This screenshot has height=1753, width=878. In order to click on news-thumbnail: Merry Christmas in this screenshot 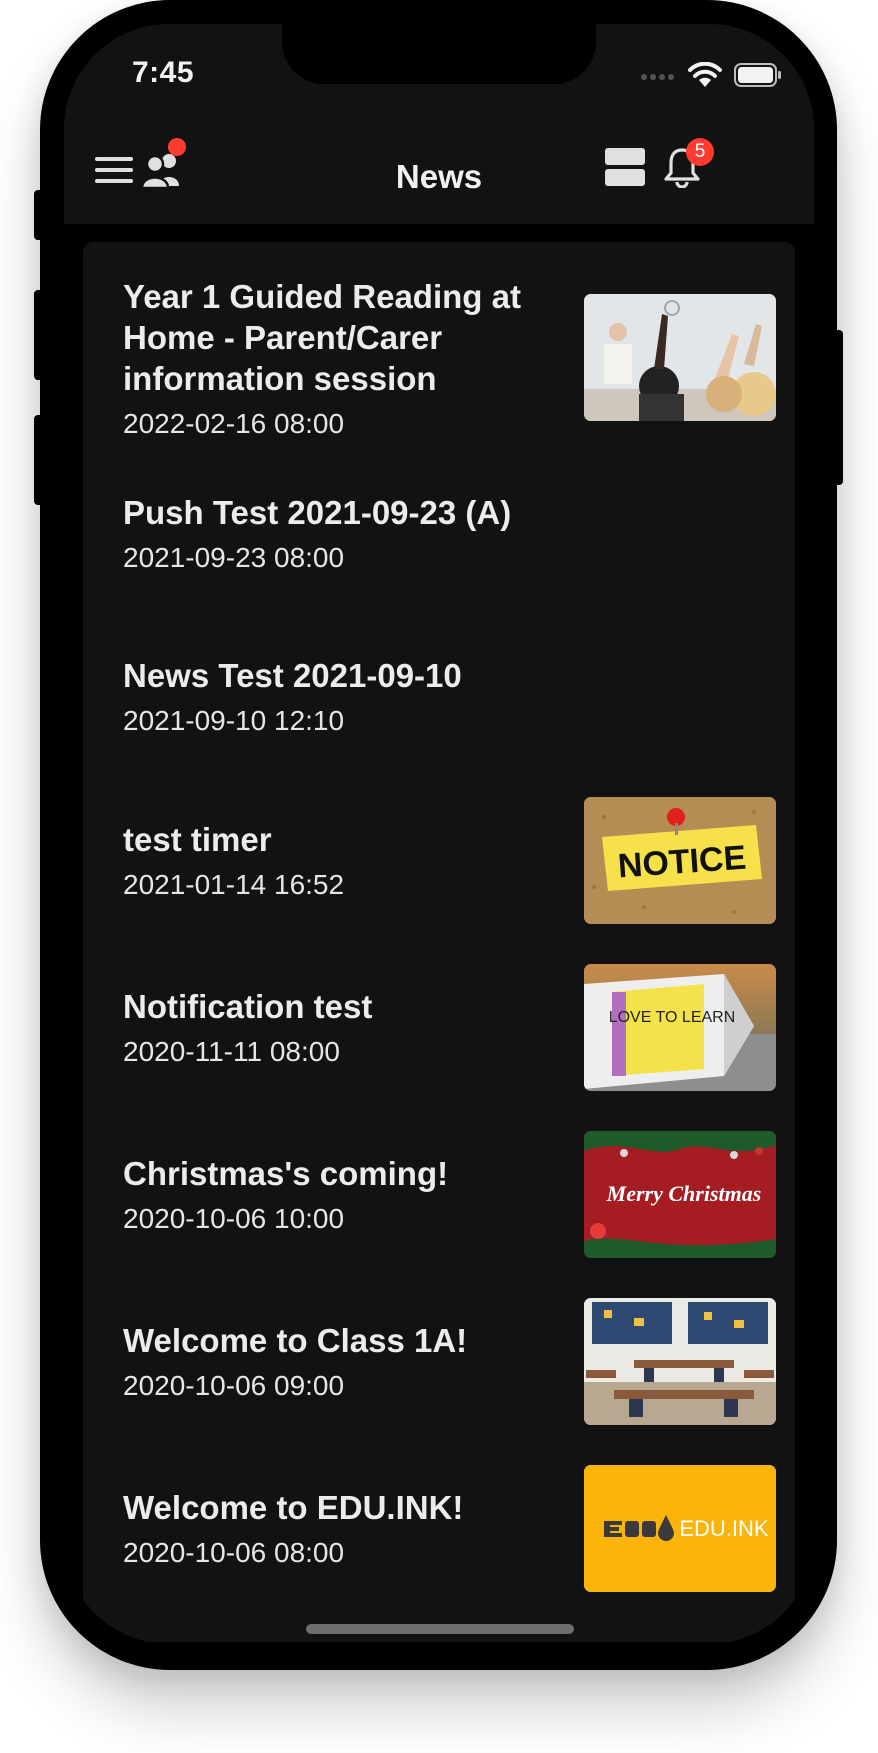, I will do `click(680, 1194)`.